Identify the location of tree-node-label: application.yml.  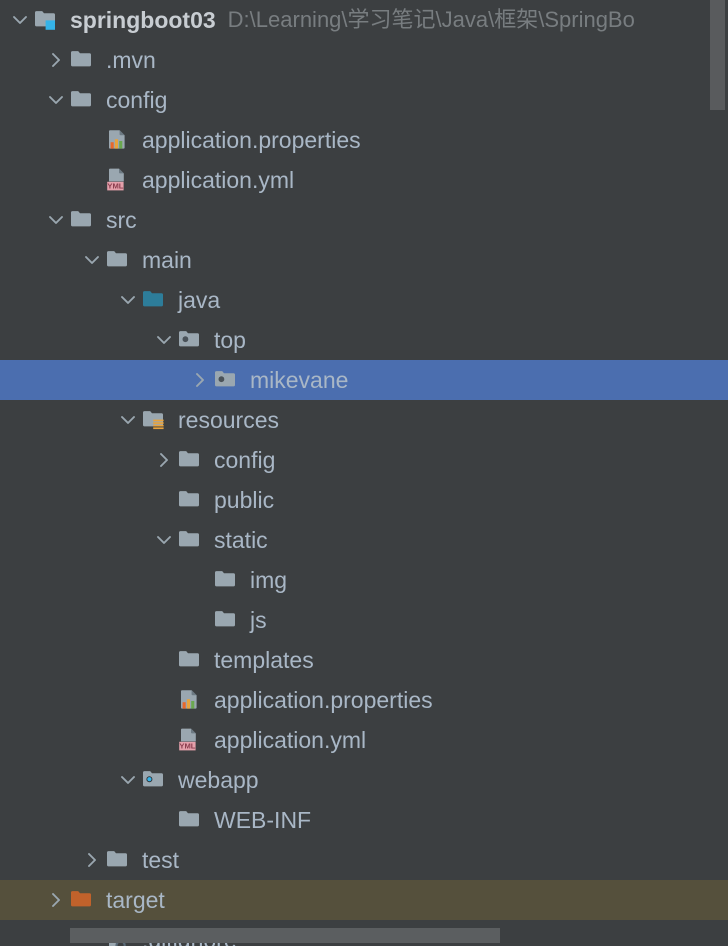
(218, 180).